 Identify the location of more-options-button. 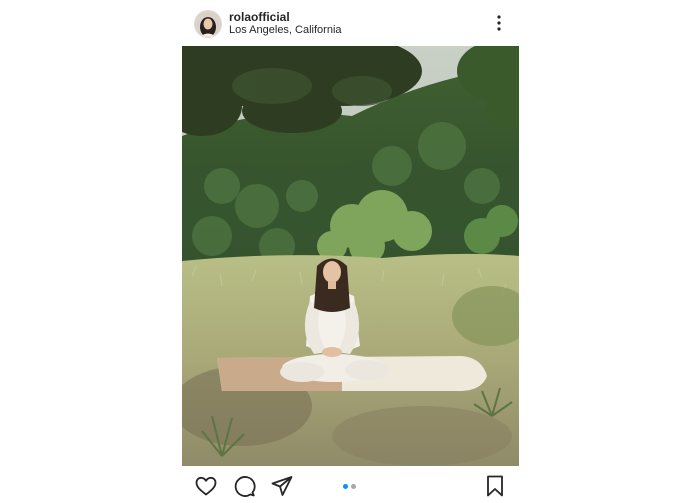
(499, 23).